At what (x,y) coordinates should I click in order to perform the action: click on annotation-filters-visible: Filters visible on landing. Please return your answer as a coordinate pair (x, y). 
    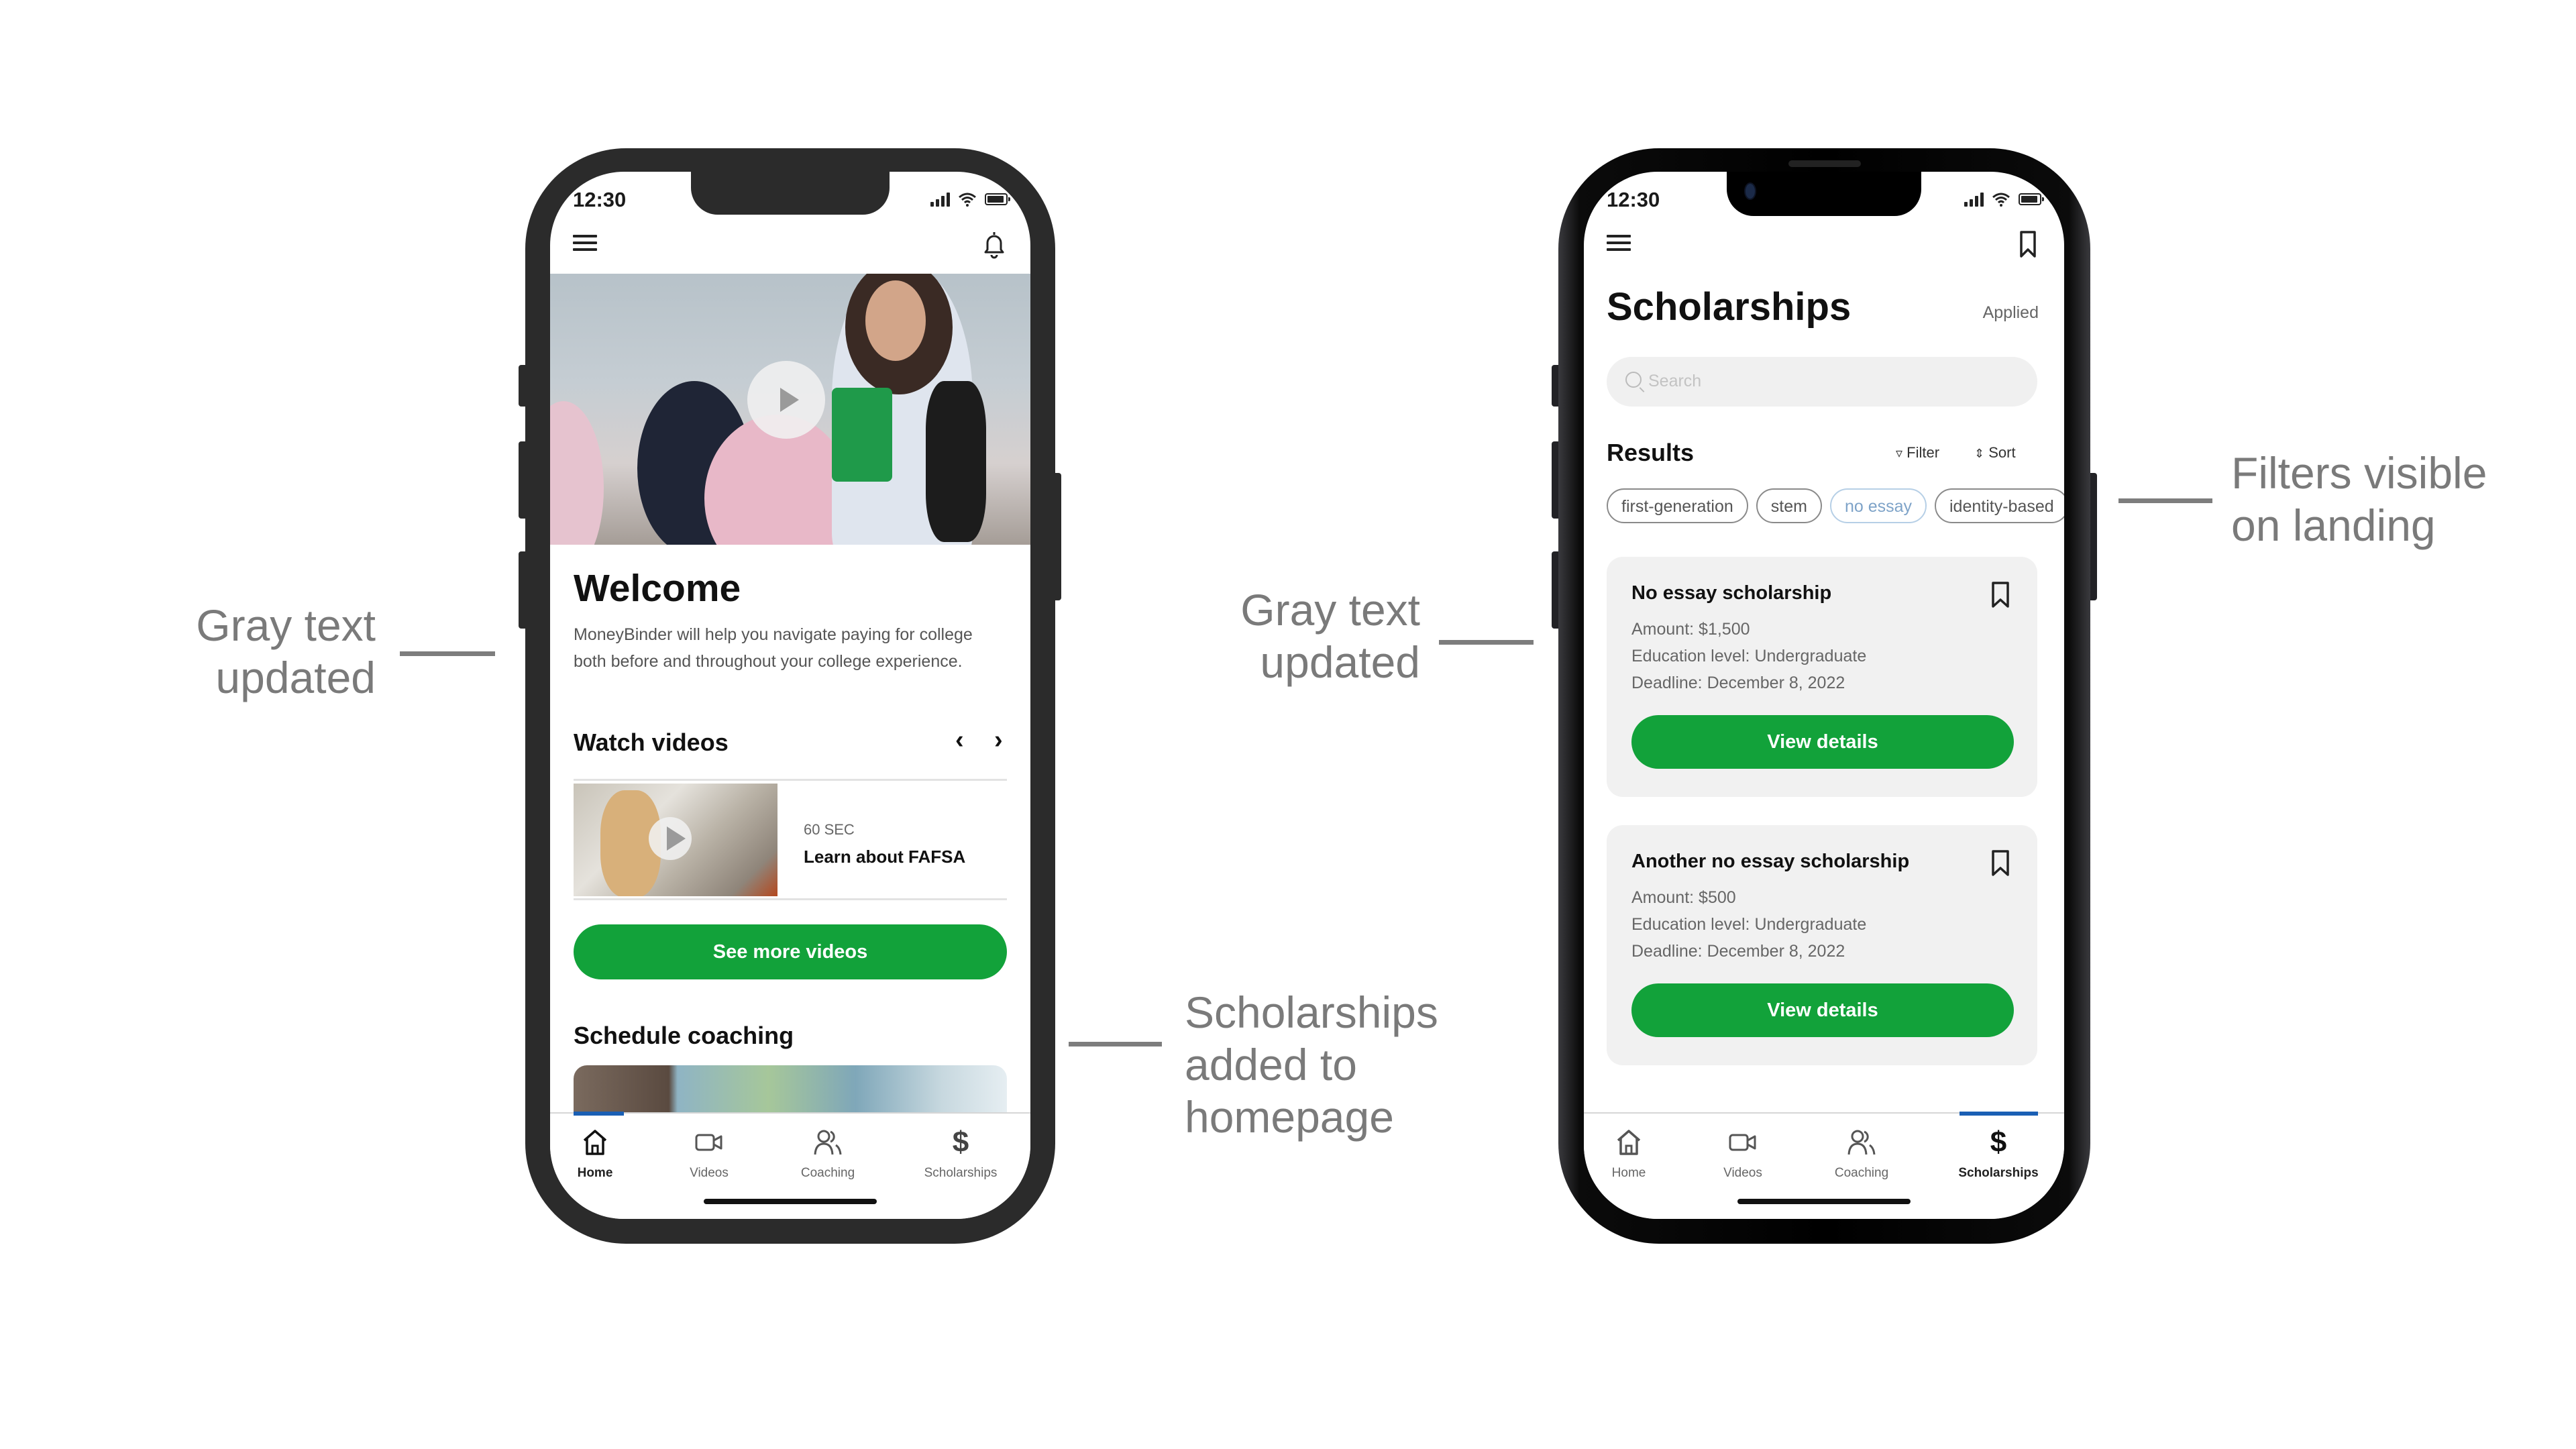
    Looking at the image, I should click on (2382, 499).